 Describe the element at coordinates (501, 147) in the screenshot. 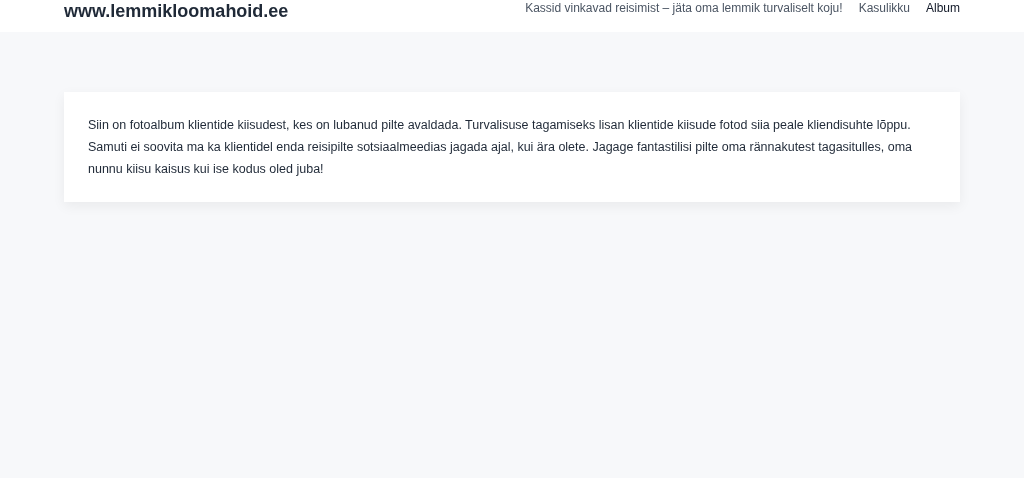

I see `intro-paragraph: Siin on fotoalbum klientide kiisudest, kes on lubanud pilte avaldada. Turvalisuse tagamiseks lisan klientide kiisude fotod siia peale kliendisuhte lõppu. Samuti ei soovita ma ka klientidel enda reisipilte sotsiaalmeedias jagada ajal, kui ära olete. Jagage fantastilisi pilte oma rännakutest tagasitulles, oma nunnu kiisu kaisus kui ise kodus oled juba!` at that location.